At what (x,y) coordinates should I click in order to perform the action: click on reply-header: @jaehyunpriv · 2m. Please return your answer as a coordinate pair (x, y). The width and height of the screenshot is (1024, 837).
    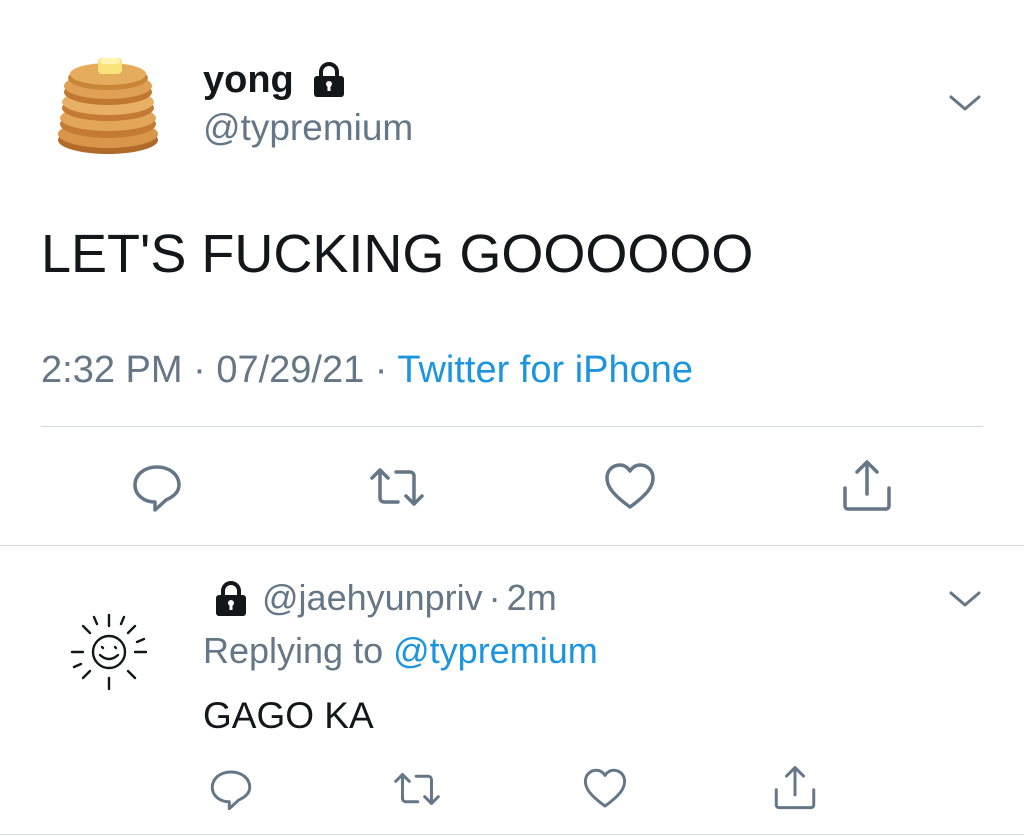
    Looking at the image, I should click on (409, 598).